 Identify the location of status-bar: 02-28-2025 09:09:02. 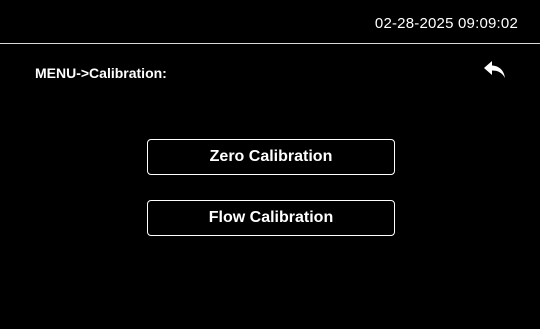
(270, 21).